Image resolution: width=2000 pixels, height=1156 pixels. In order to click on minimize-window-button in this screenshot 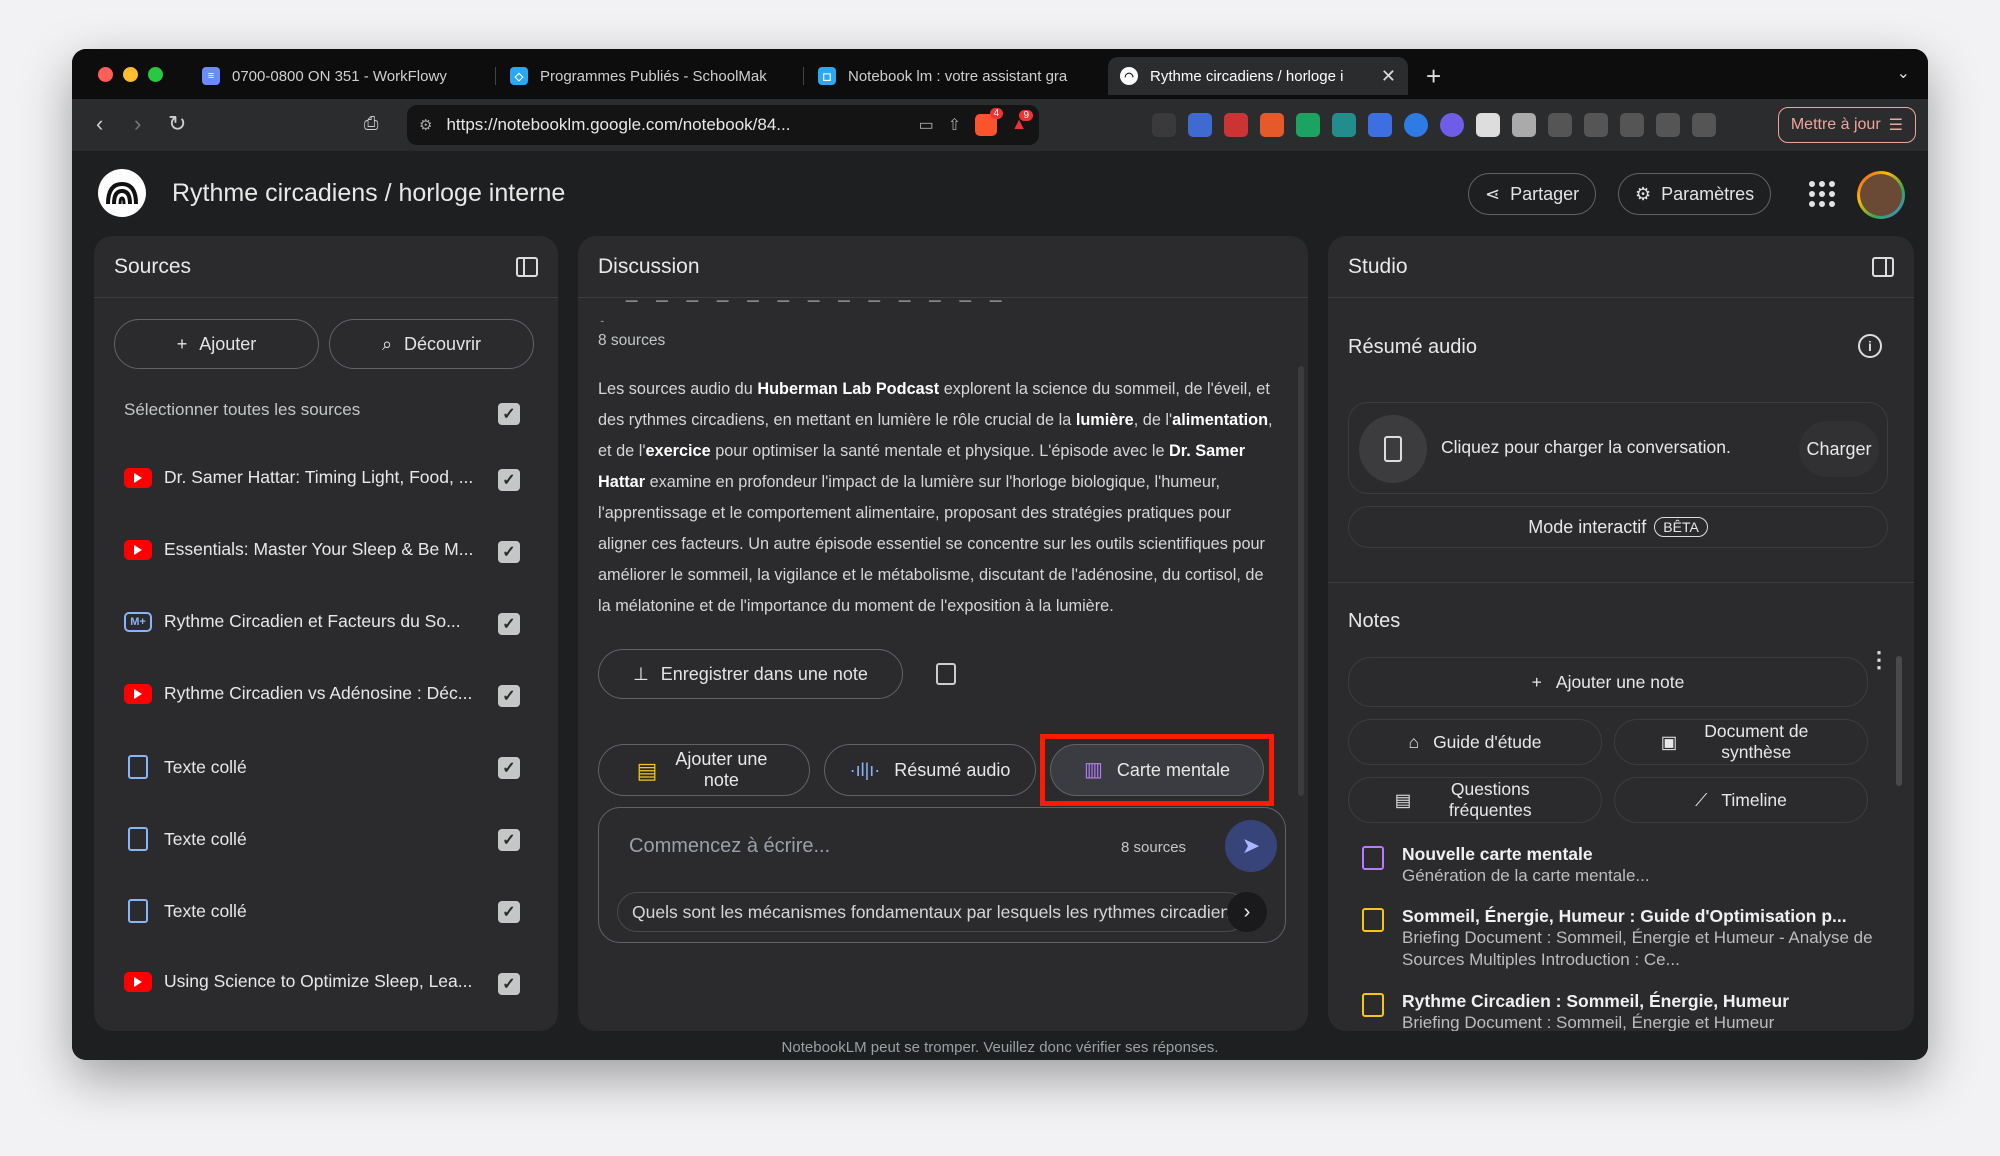, I will do `click(130, 74)`.